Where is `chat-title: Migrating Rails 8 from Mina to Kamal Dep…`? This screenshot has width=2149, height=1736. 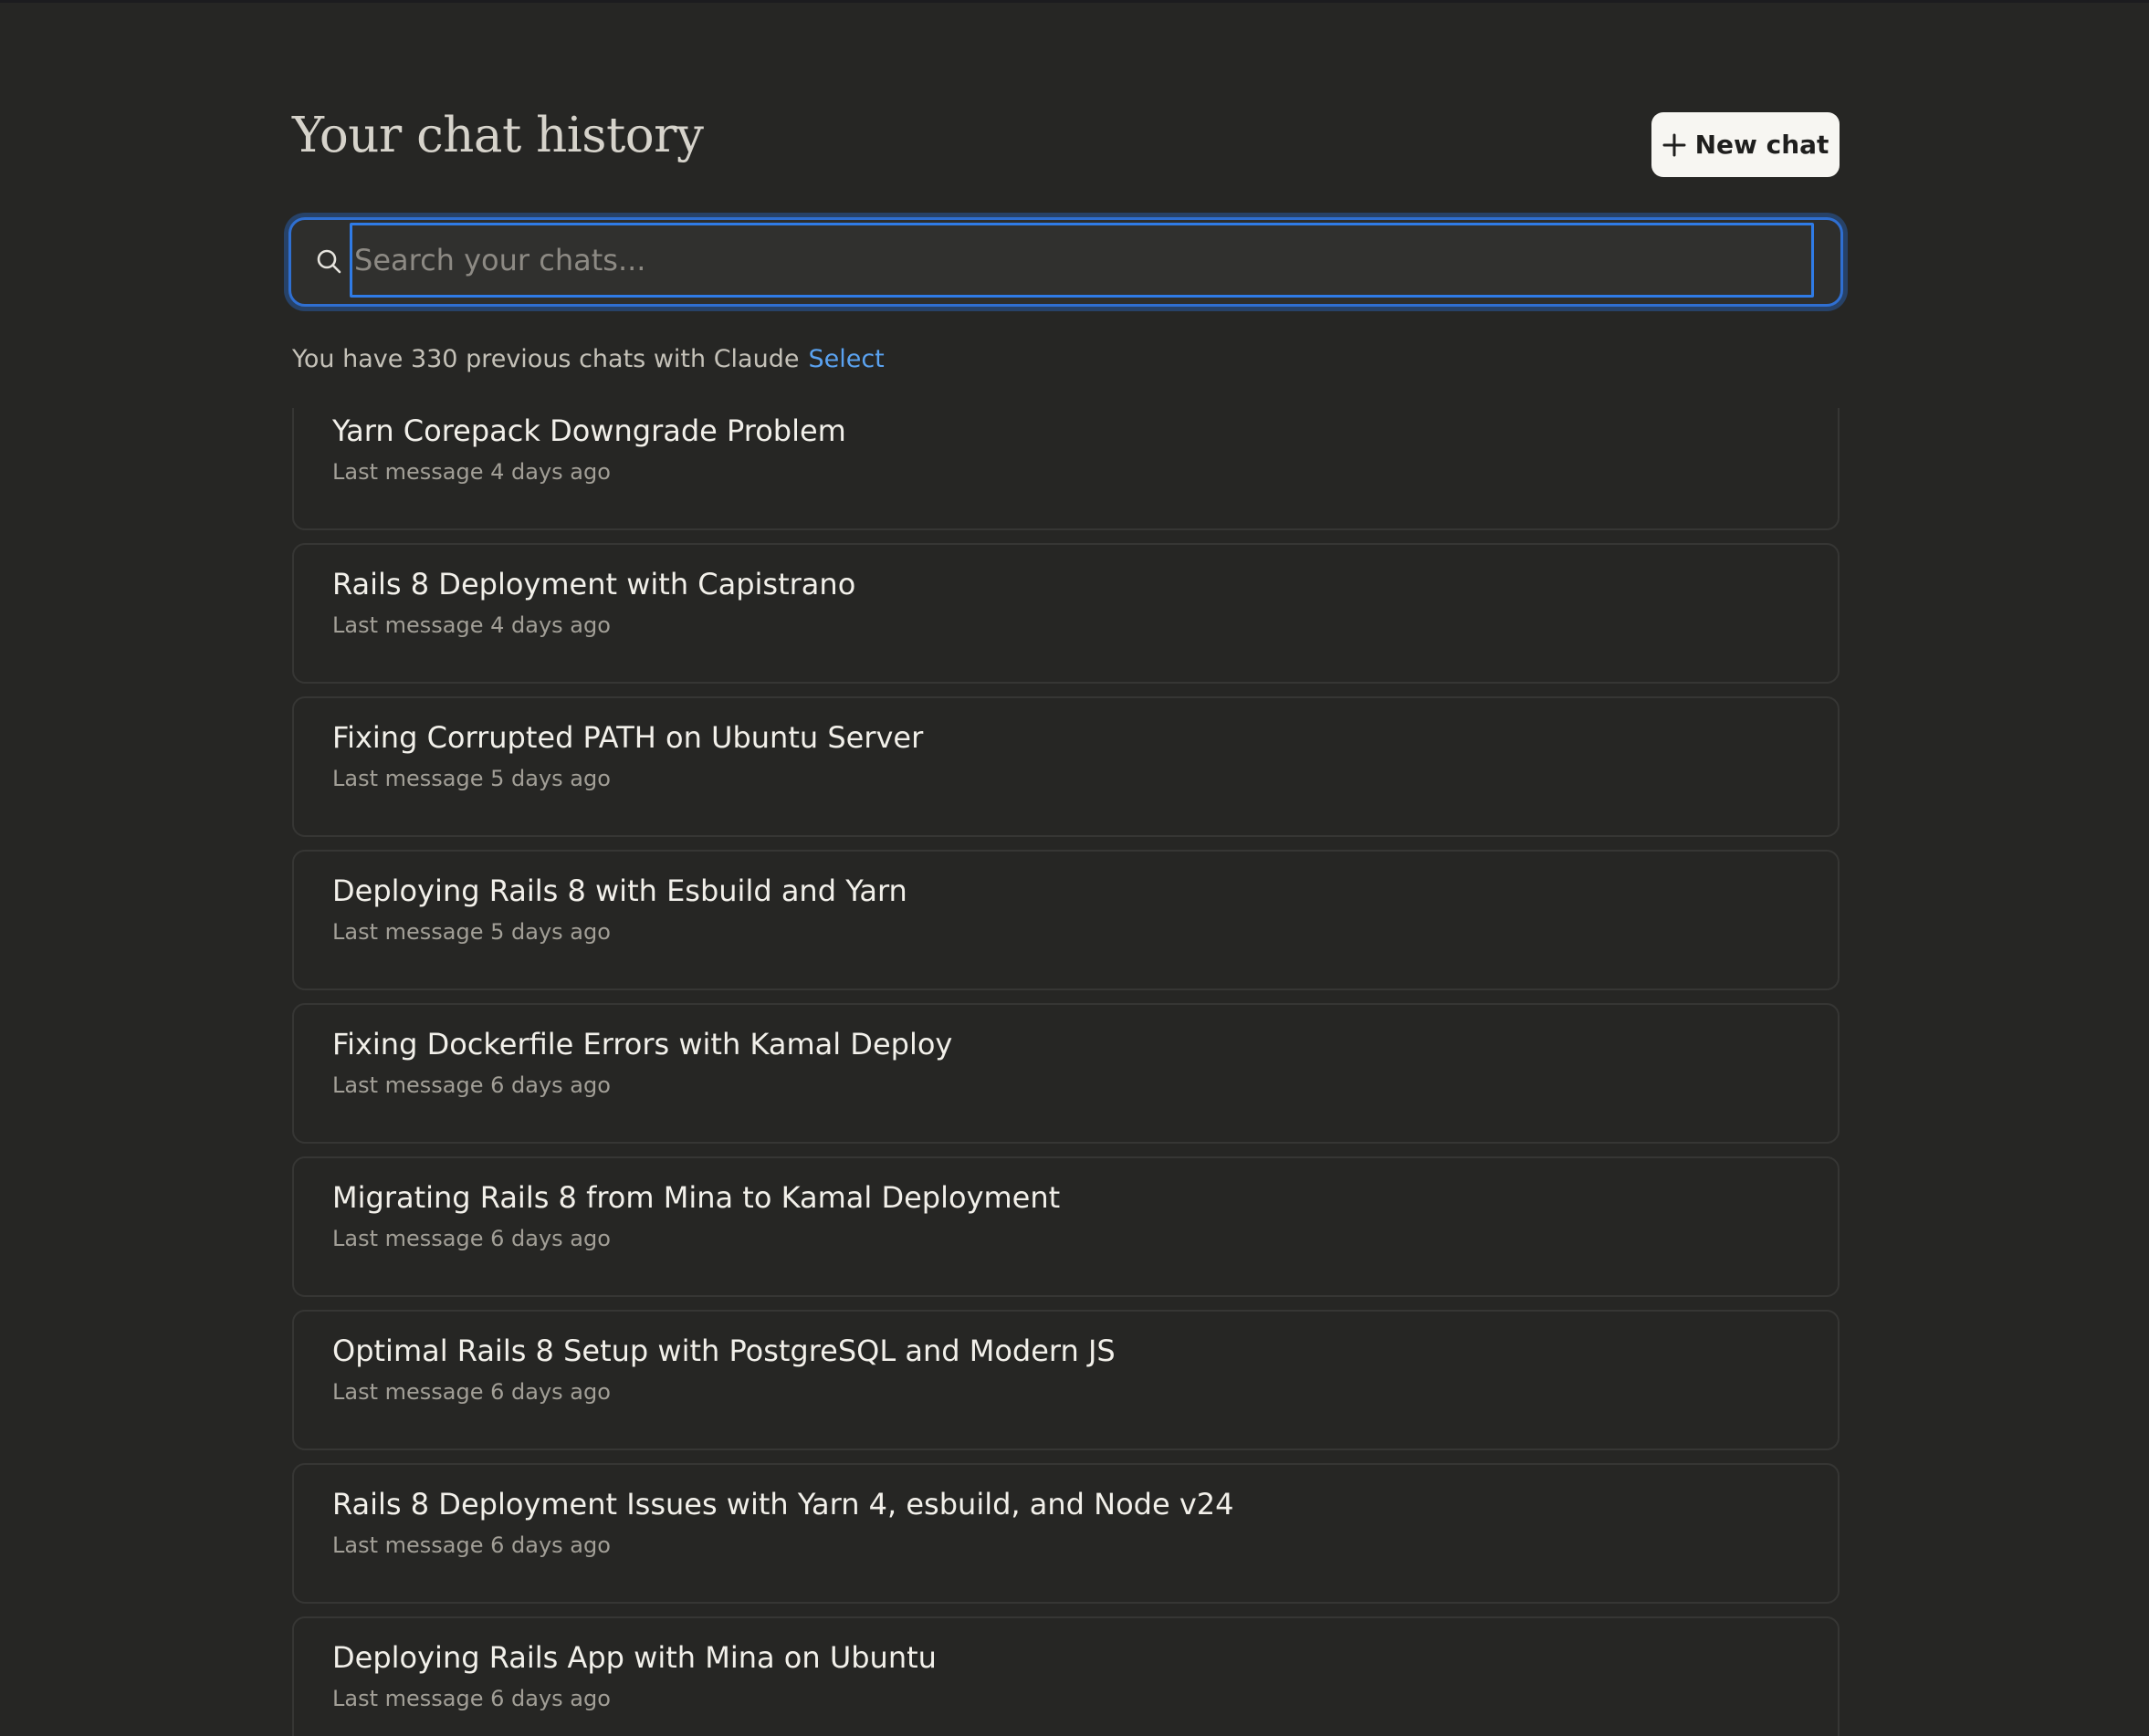 chat-title: Migrating Rails 8 from Mina to Kamal Dep… is located at coordinates (697, 1197).